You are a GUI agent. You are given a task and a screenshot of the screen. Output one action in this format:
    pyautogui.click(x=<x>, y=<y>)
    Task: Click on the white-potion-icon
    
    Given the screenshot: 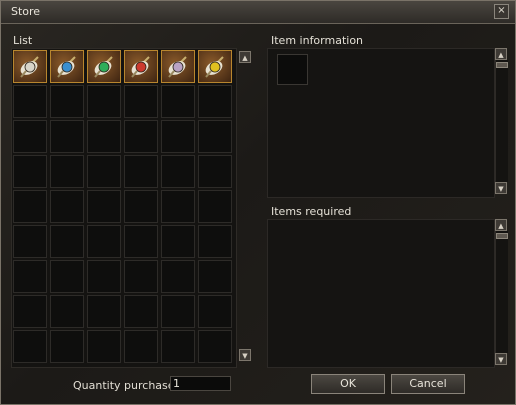 What is the action you would take?
    pyautogui.click(x=29, y=67)
    